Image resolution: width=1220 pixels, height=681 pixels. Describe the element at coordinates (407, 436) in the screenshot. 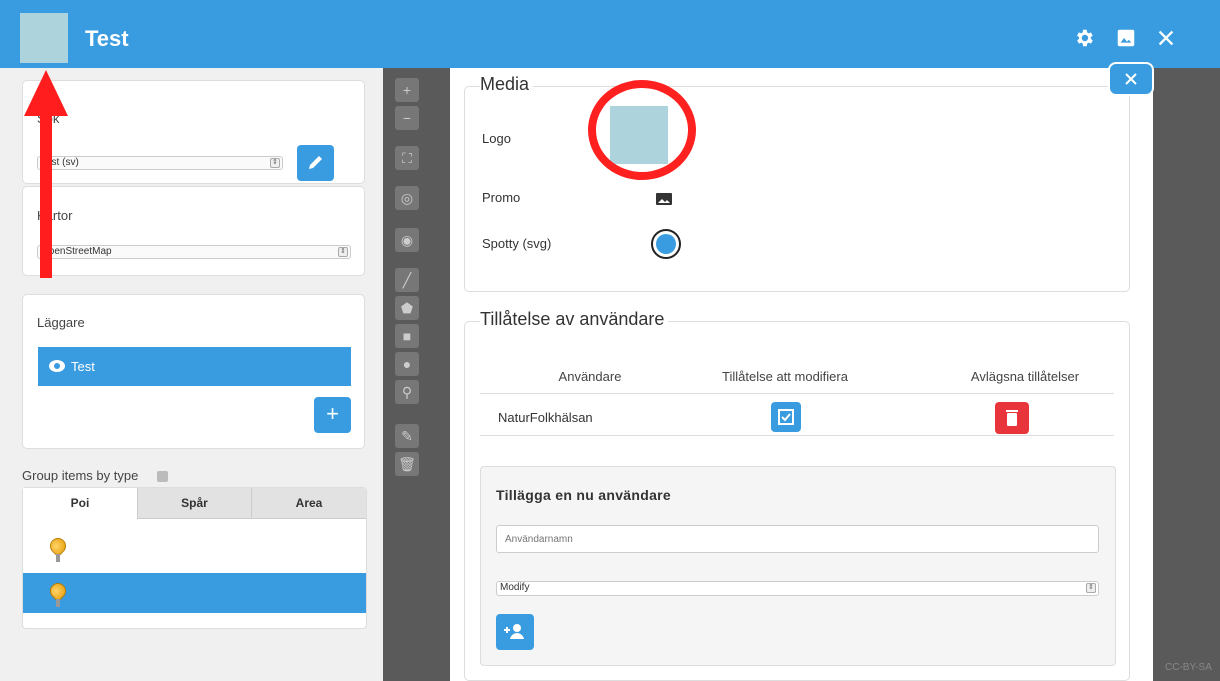

I see `edit-layers-icon: ✎` at that location.